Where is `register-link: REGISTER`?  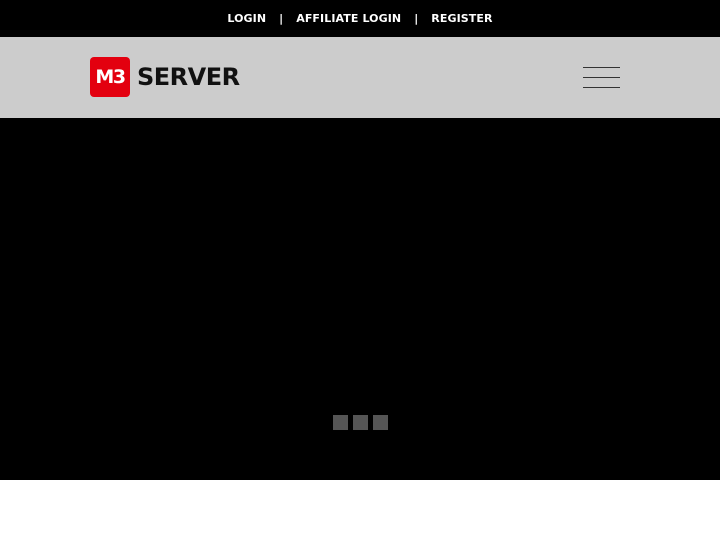
register-link: REGISTER is located at coordinates (461, 18).